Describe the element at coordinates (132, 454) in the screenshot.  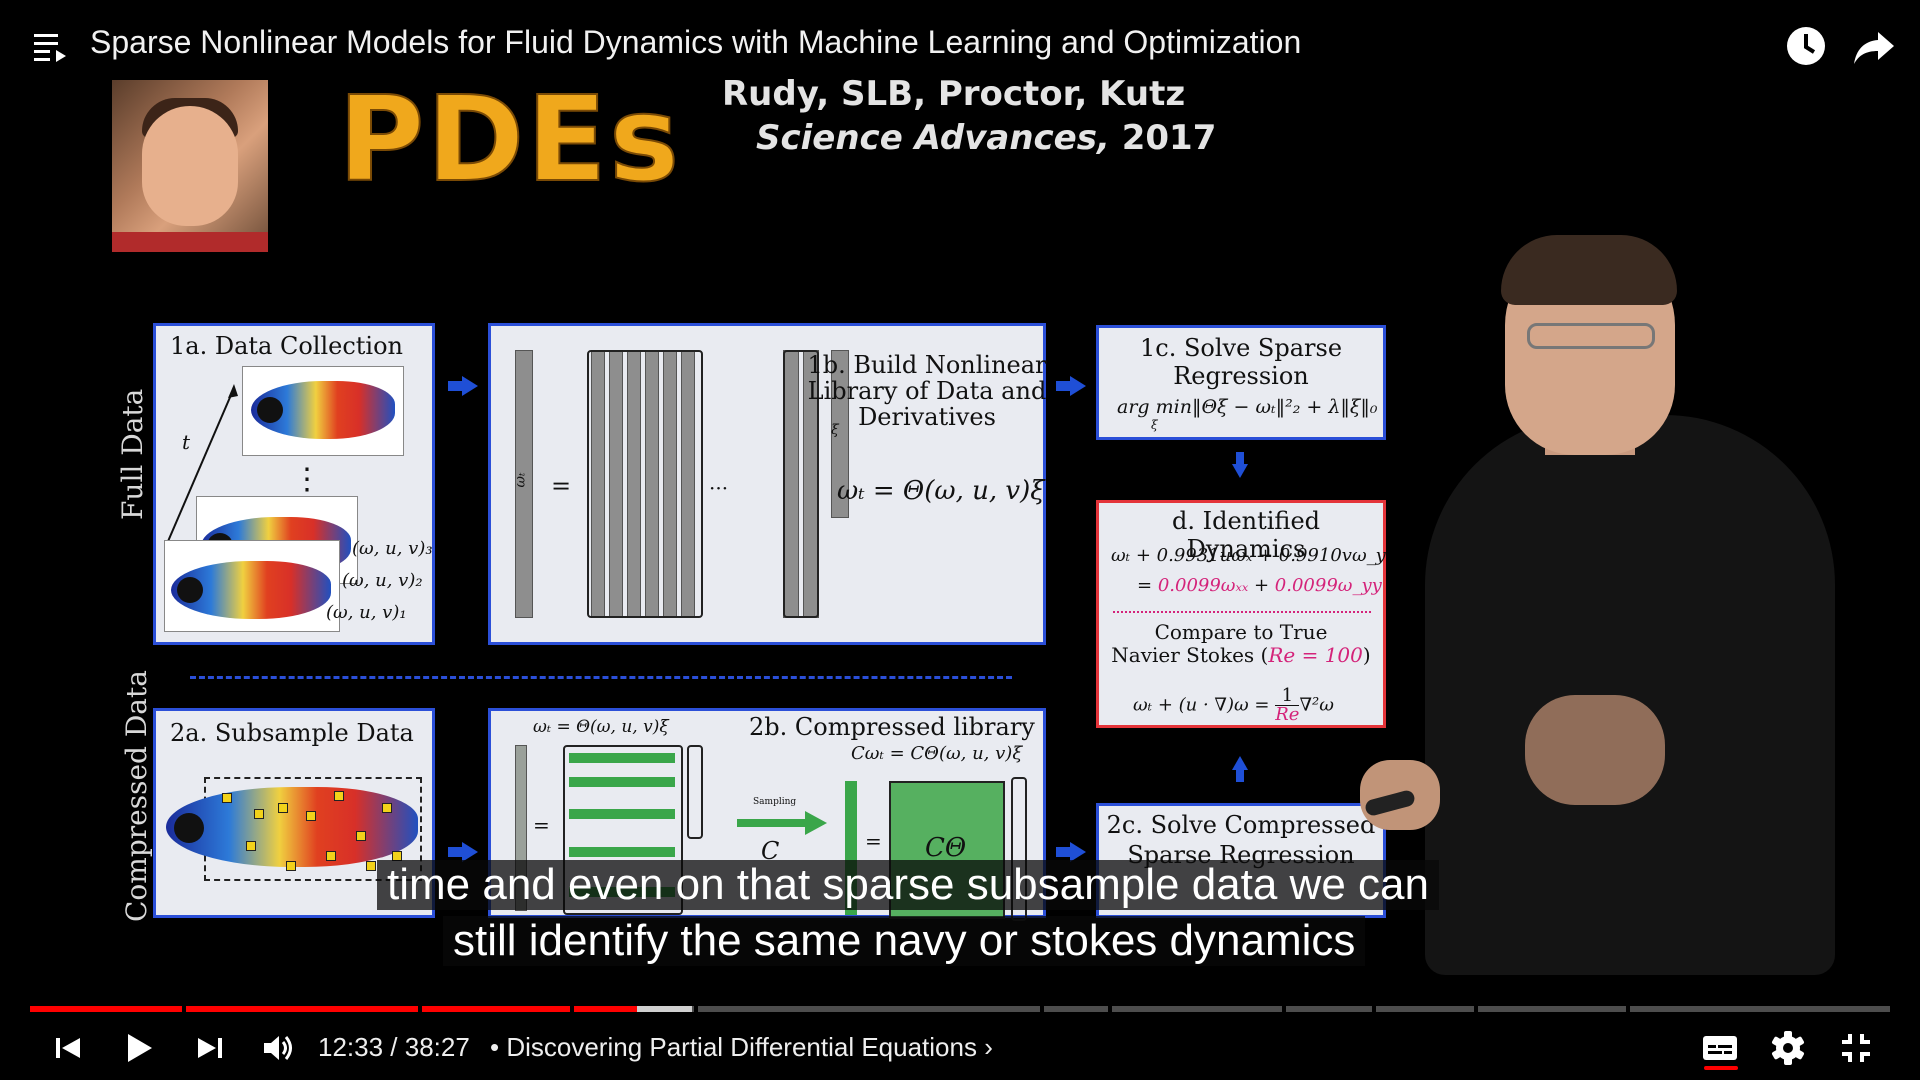
I see `side-label-full-data: Full Data` at that location.